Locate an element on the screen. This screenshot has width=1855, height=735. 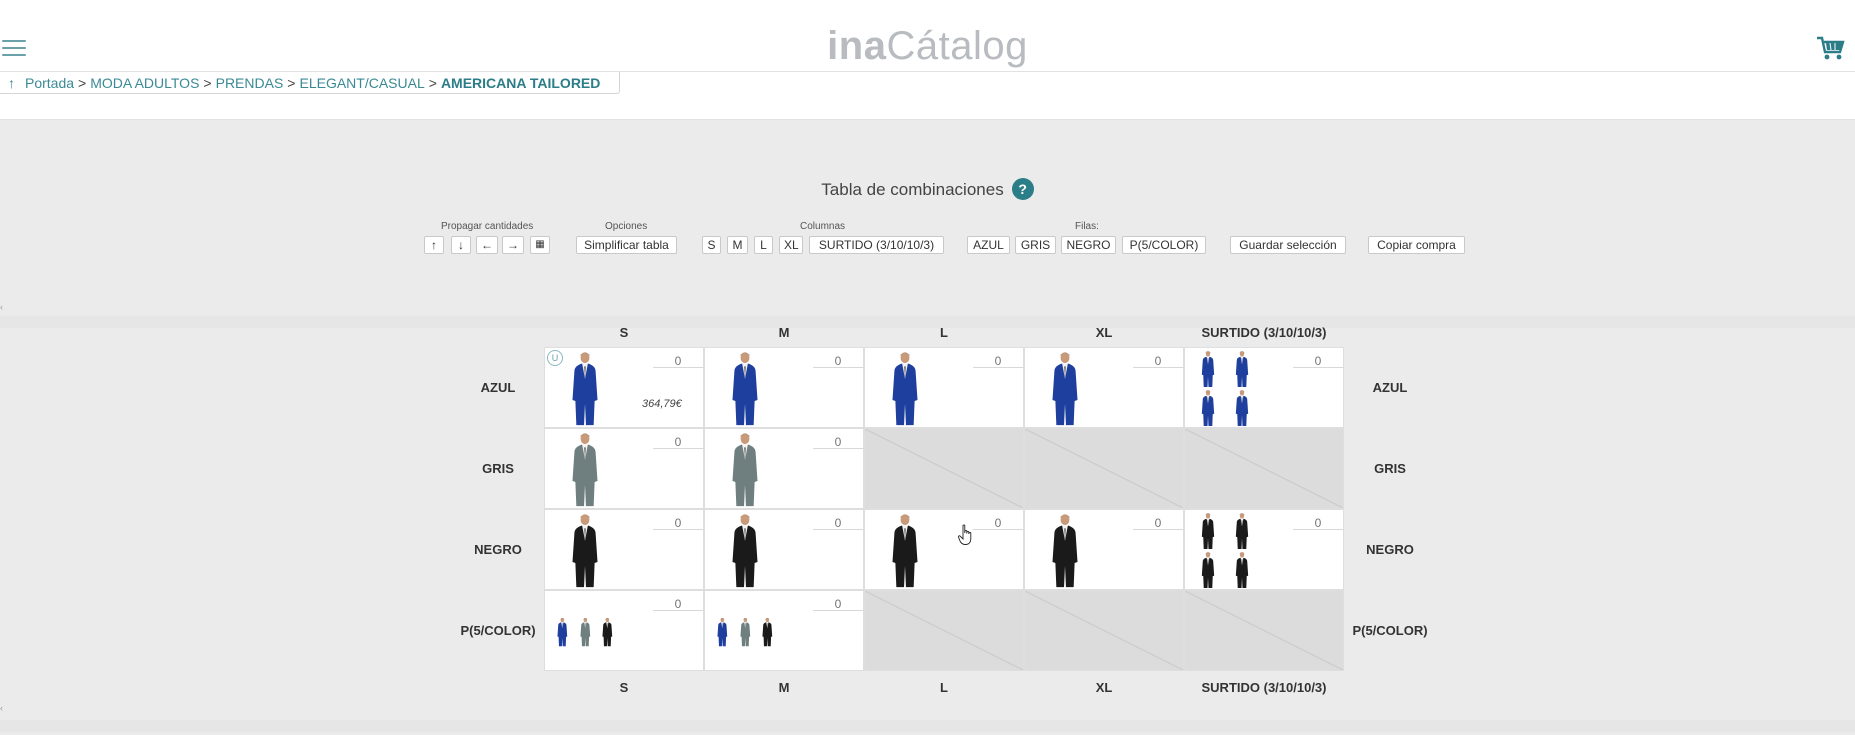
column-toggle-l: L is located at coordinates (763, 245).